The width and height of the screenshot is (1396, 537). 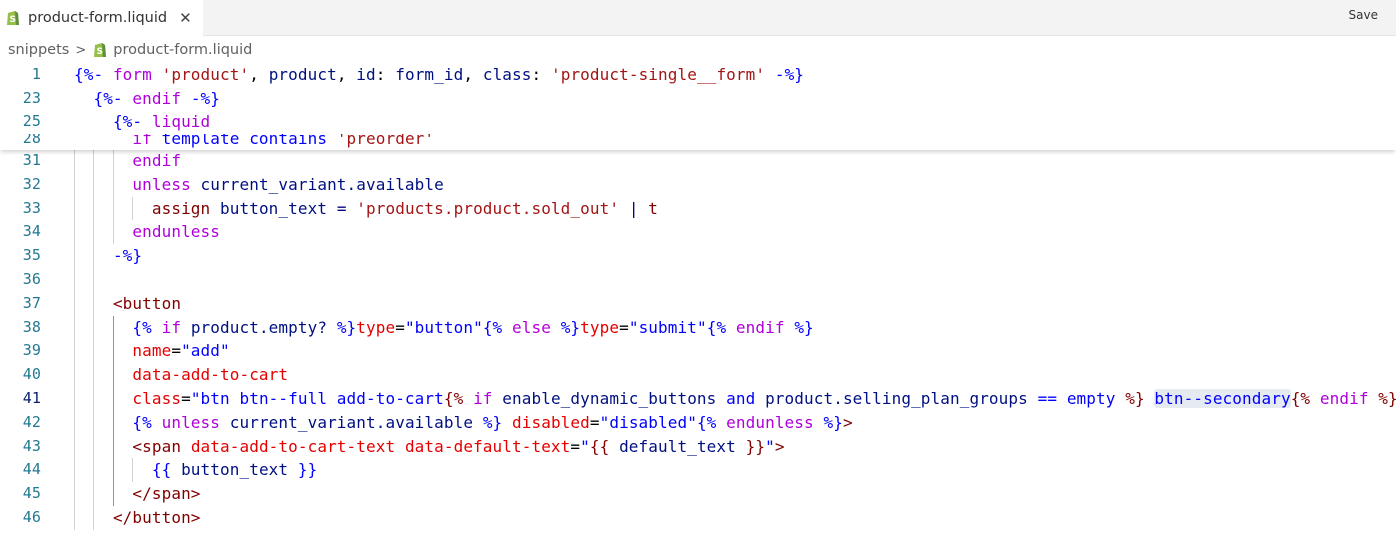 What do you see at coordinates (658, 74) in the screenshot?
I see `code-token: 'product-single__form'` at bounding box center [658, 74].